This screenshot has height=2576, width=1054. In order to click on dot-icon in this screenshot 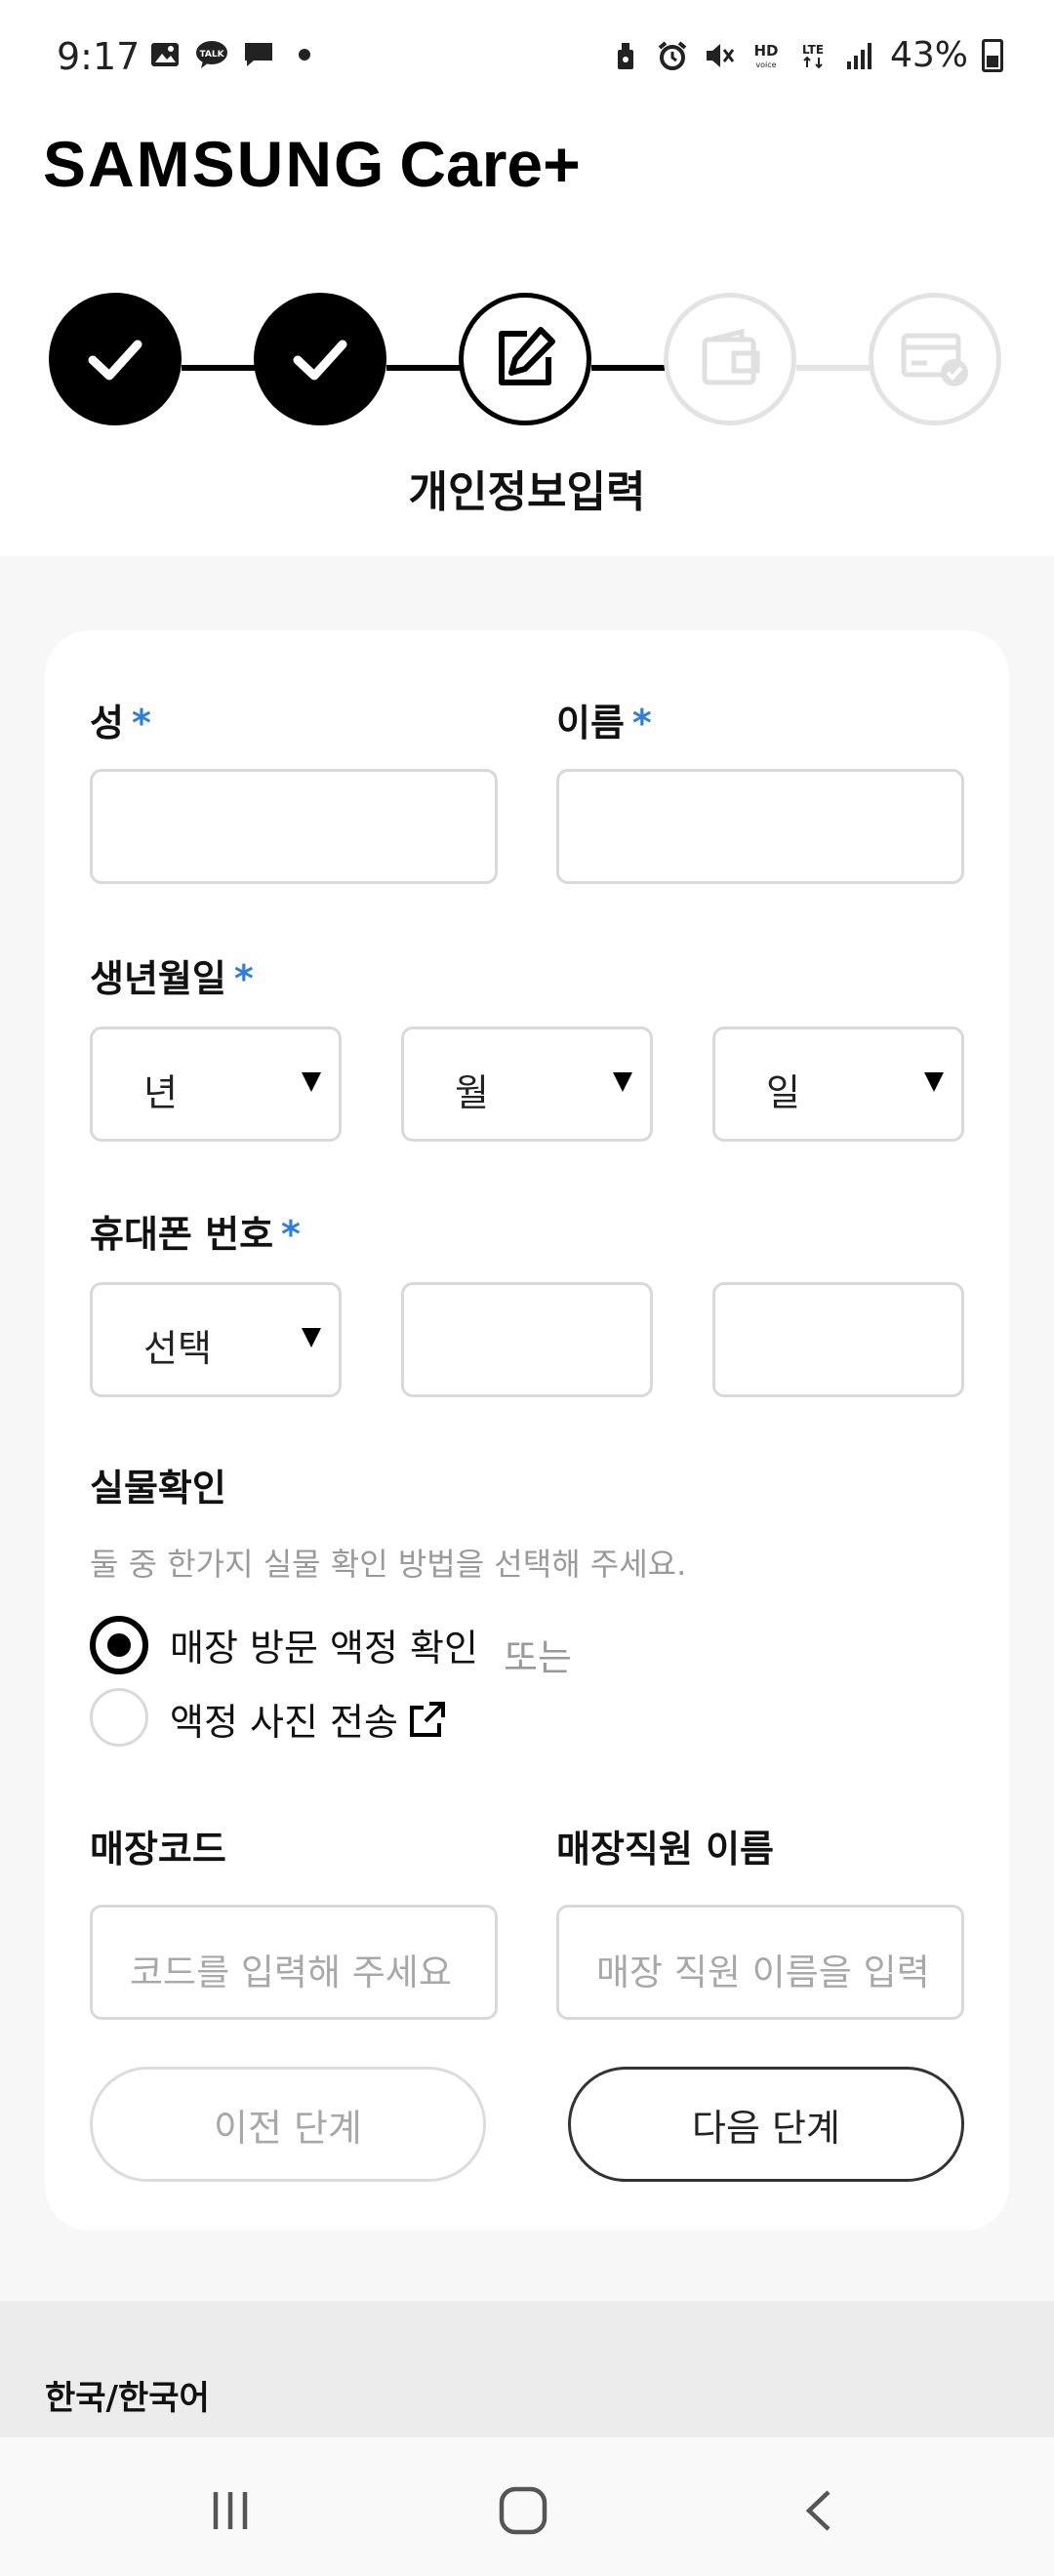, I will do `click(304, 54)`.